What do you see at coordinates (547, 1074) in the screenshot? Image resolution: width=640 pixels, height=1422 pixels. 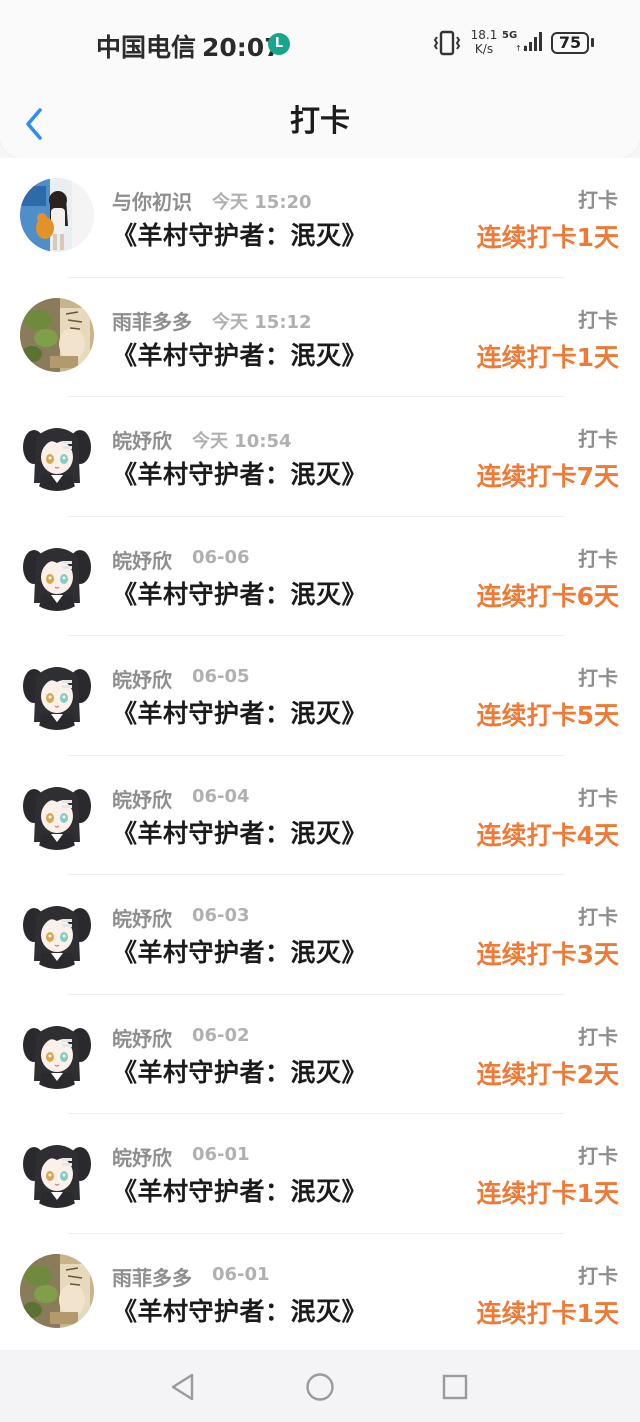 I see `streak-label: 连续打卡2天` at bounding box center [547, 1074].